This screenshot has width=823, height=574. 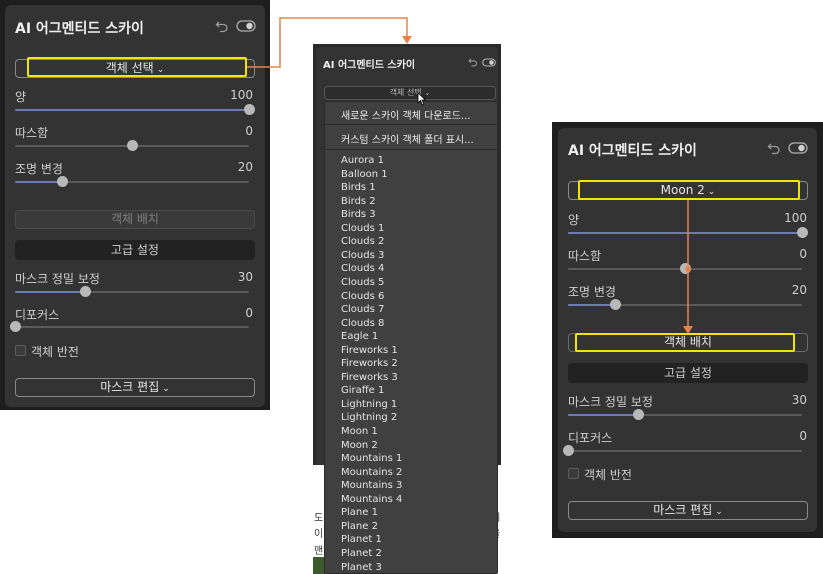 I want to click on arrow-joint, so click(x=688, y=269).